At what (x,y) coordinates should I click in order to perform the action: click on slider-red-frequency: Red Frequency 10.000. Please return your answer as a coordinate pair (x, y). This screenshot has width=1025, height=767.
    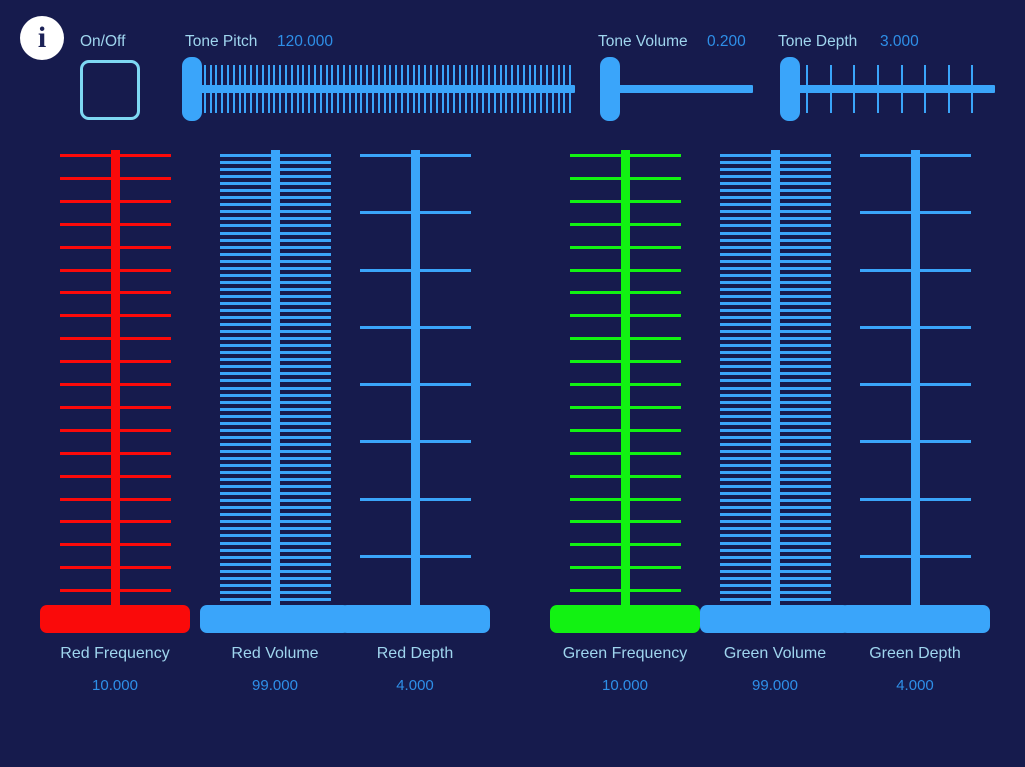
    Looking at the image, I should click on (115, 425).